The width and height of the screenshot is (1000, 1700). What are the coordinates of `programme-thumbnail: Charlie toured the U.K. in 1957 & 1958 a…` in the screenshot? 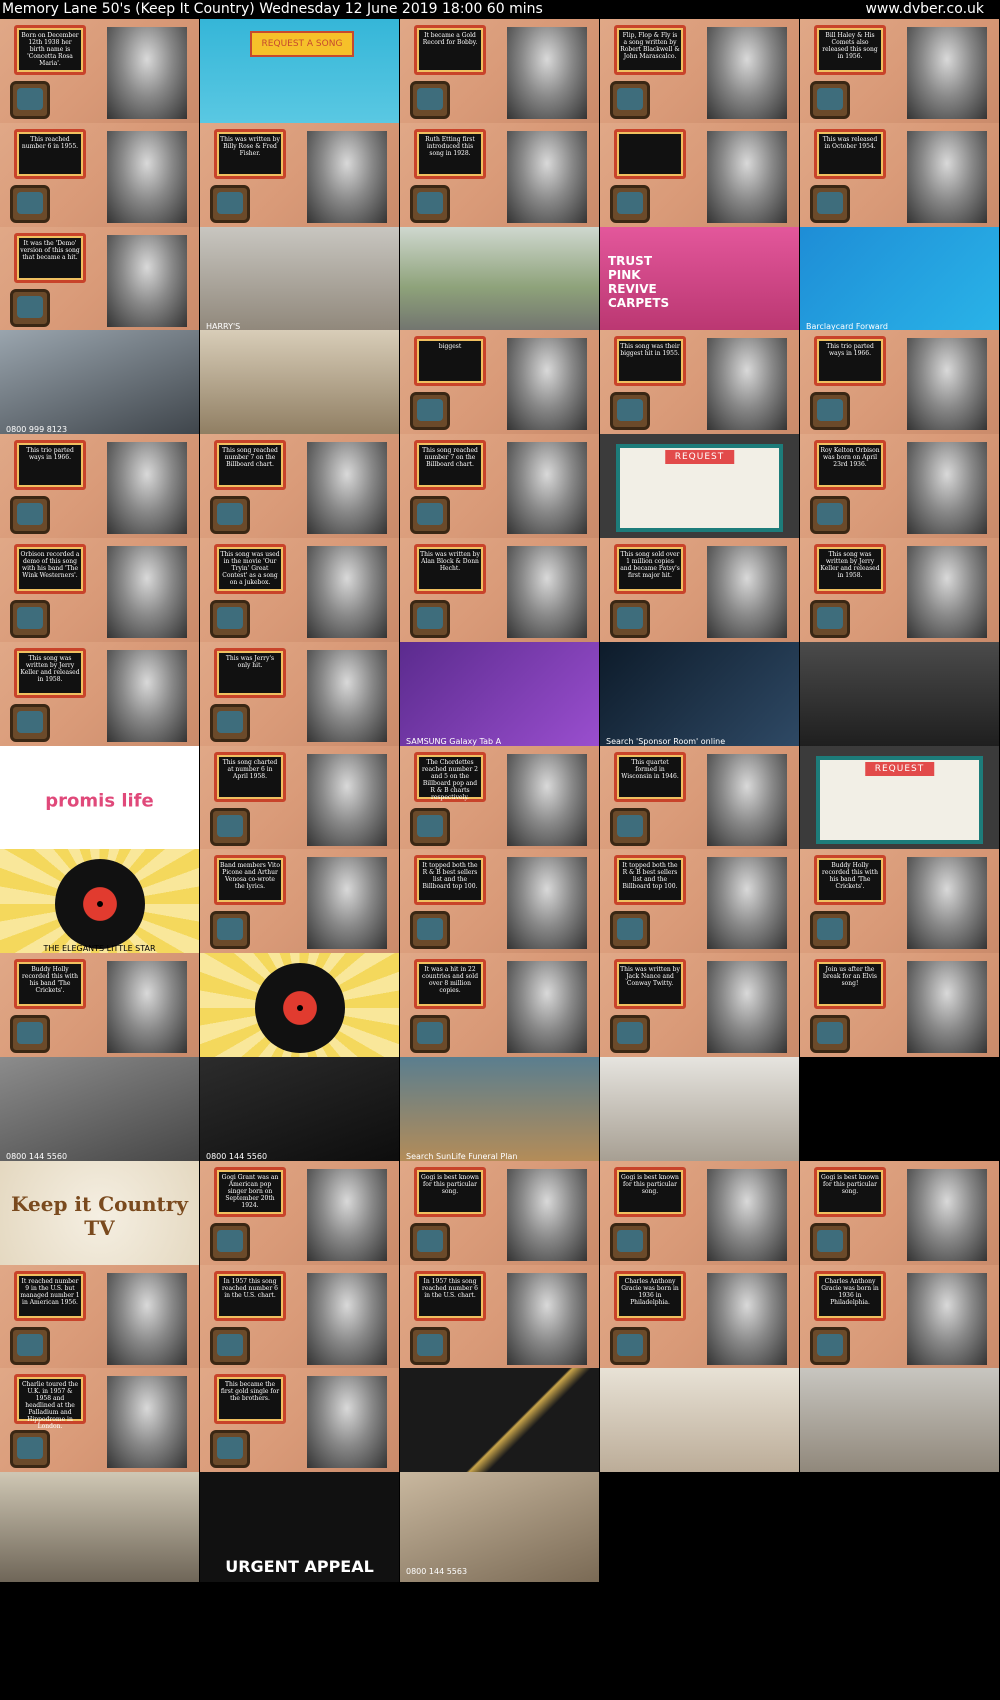 It's located at (99, 1423).